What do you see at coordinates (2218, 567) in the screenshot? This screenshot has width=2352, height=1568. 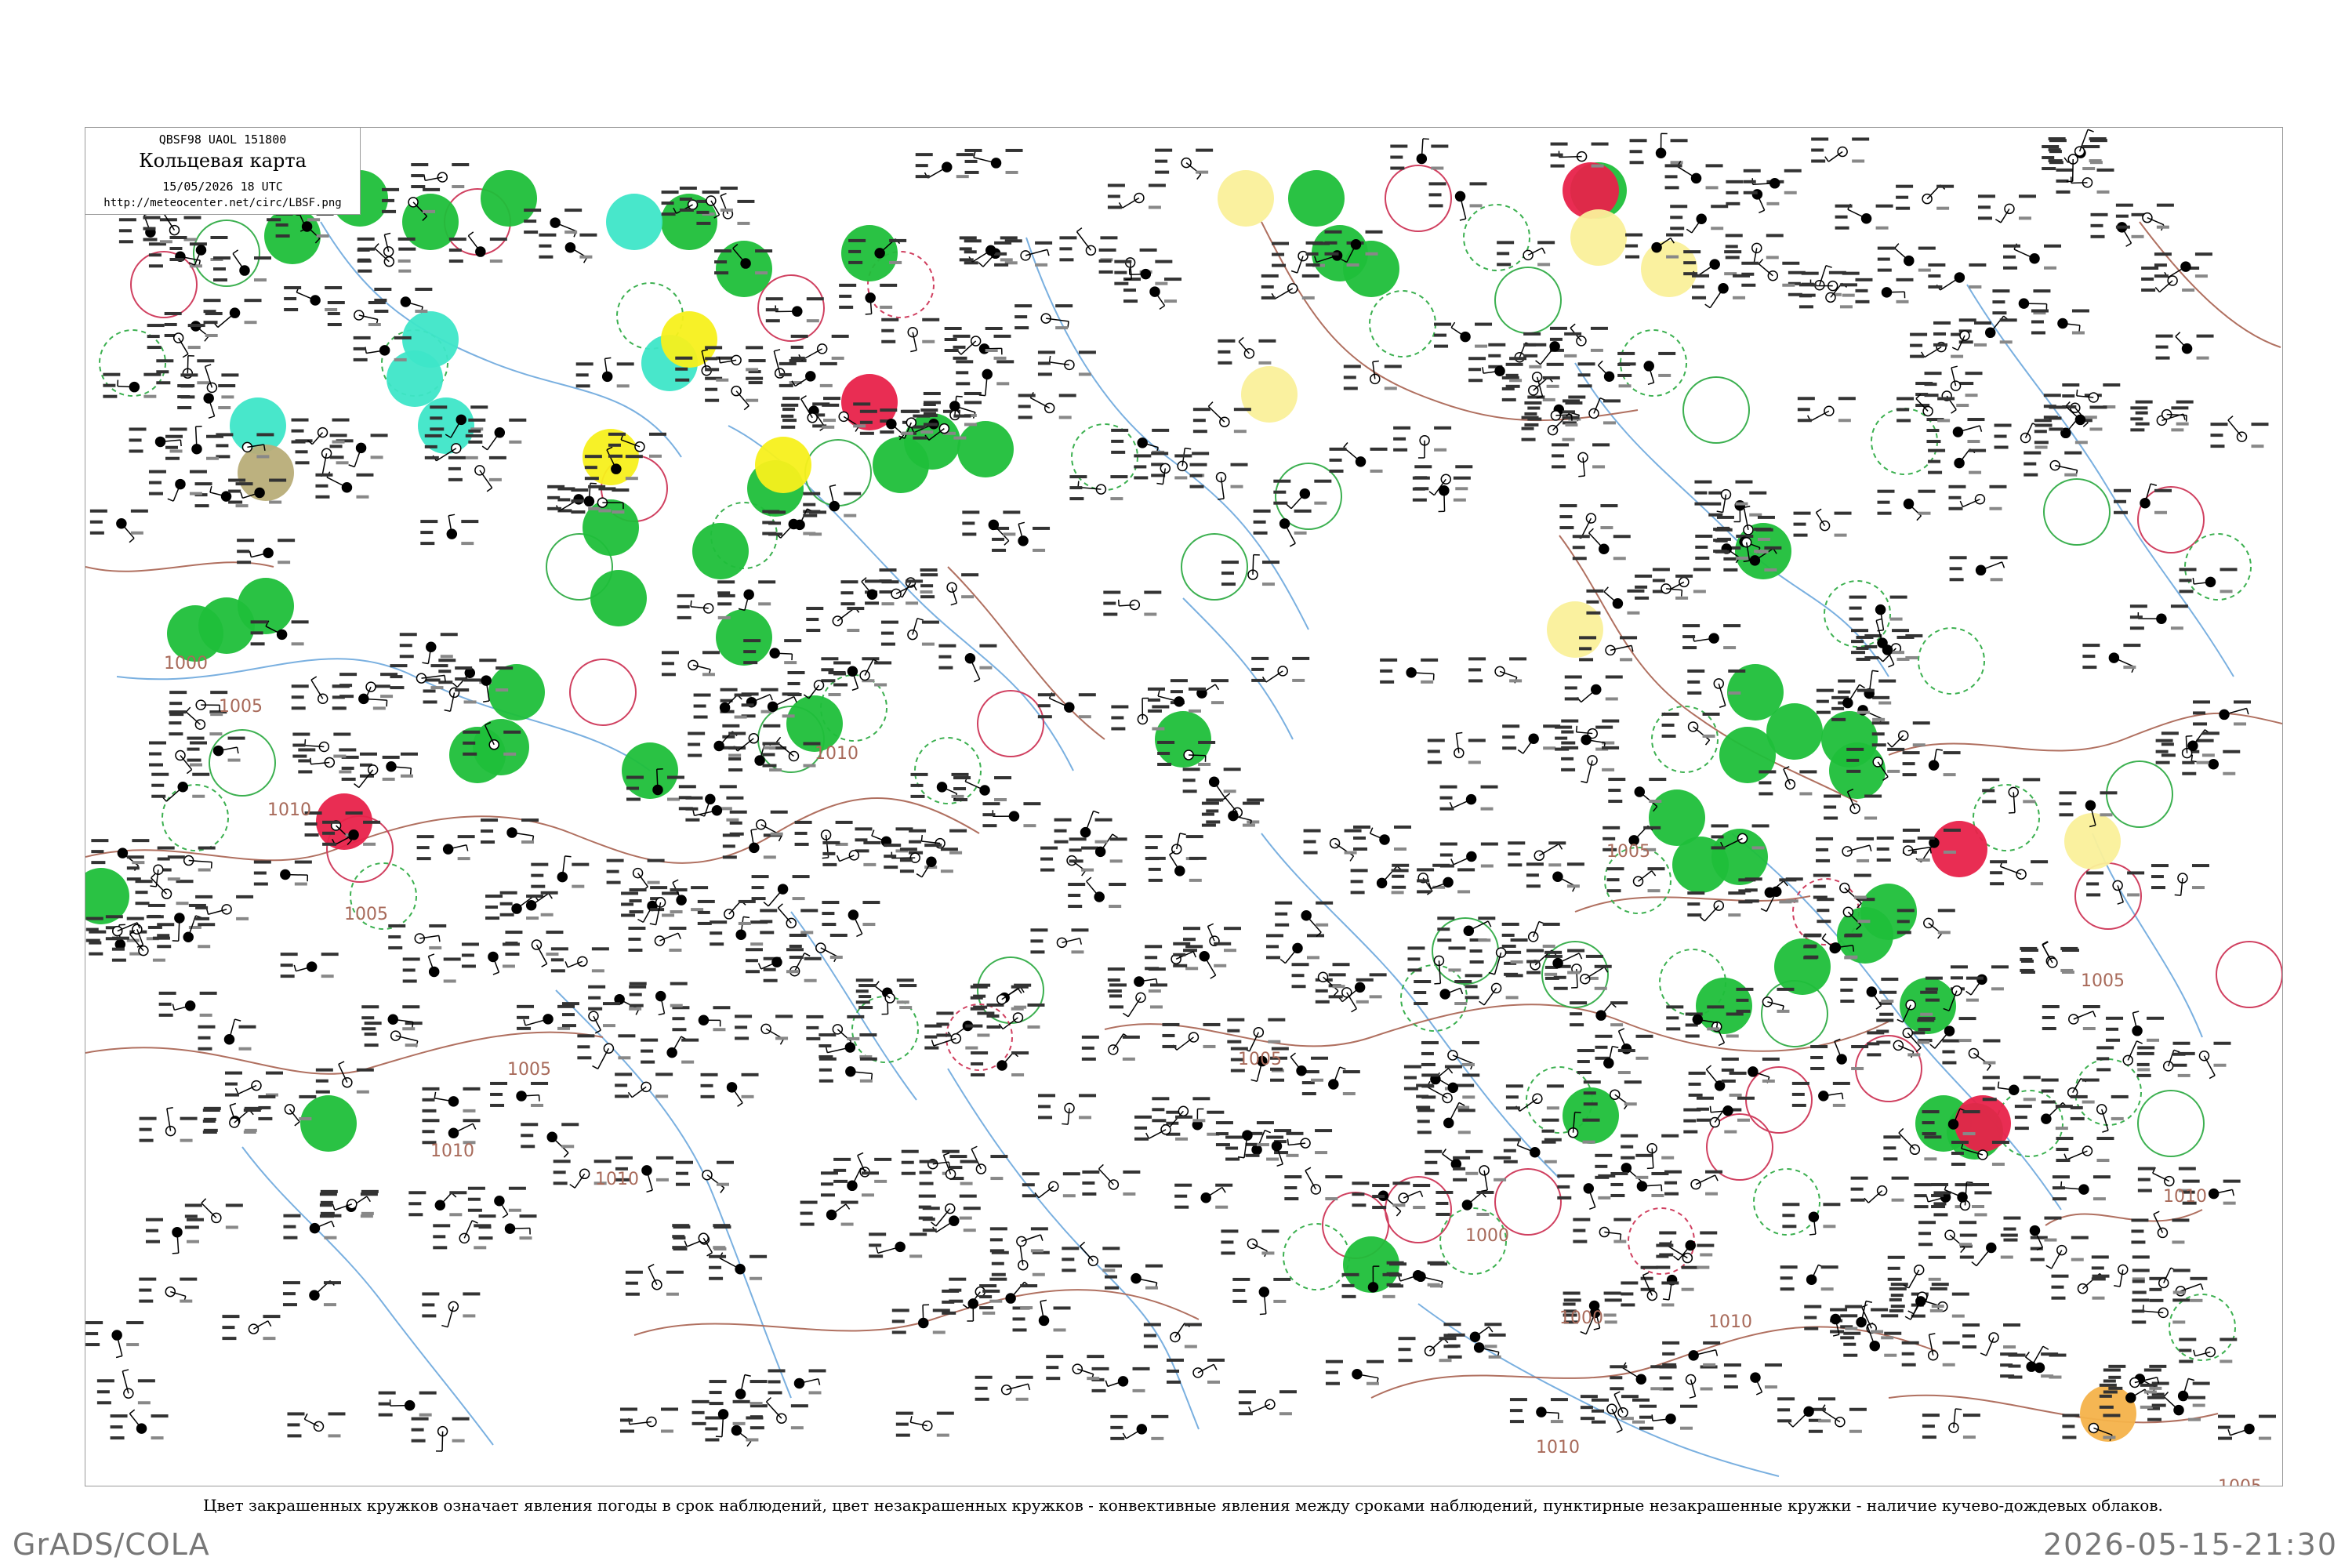 I see `convective-ring-green` at bounding box center [2218, 567].